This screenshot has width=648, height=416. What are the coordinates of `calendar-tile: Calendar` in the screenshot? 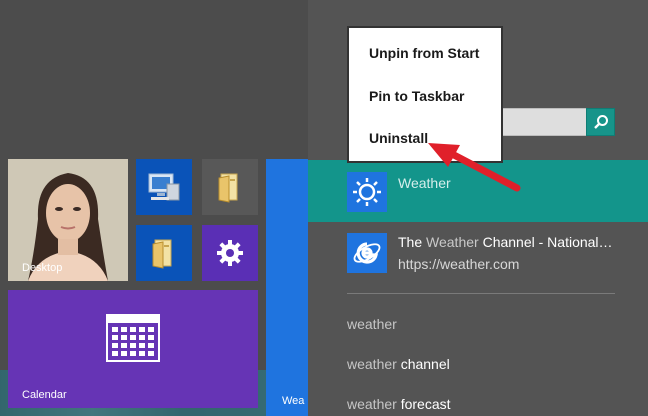 It's located at (133, 349).